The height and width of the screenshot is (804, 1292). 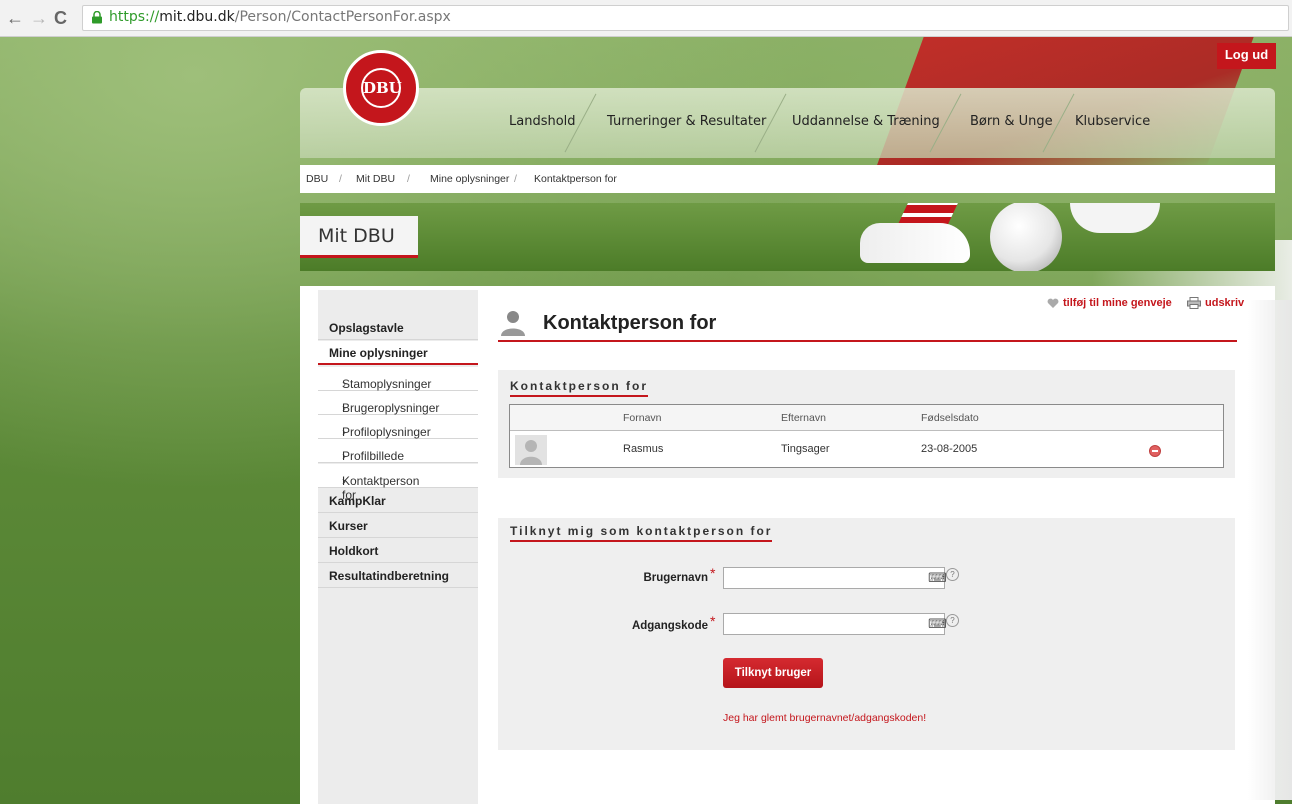 I want to click on side-decoration, so click(x=1270, y=550).